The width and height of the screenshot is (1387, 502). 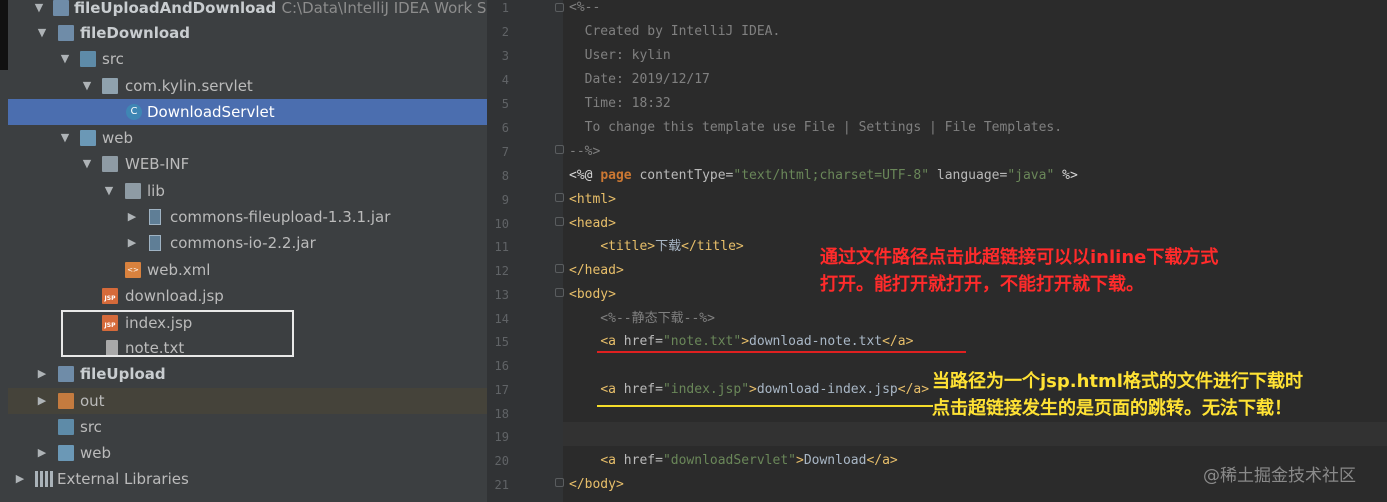 What do you see at coordinates (247, 401) in the screenshot?
I see `tree-item-out: ▶ out` at bounding box center [247, 401].